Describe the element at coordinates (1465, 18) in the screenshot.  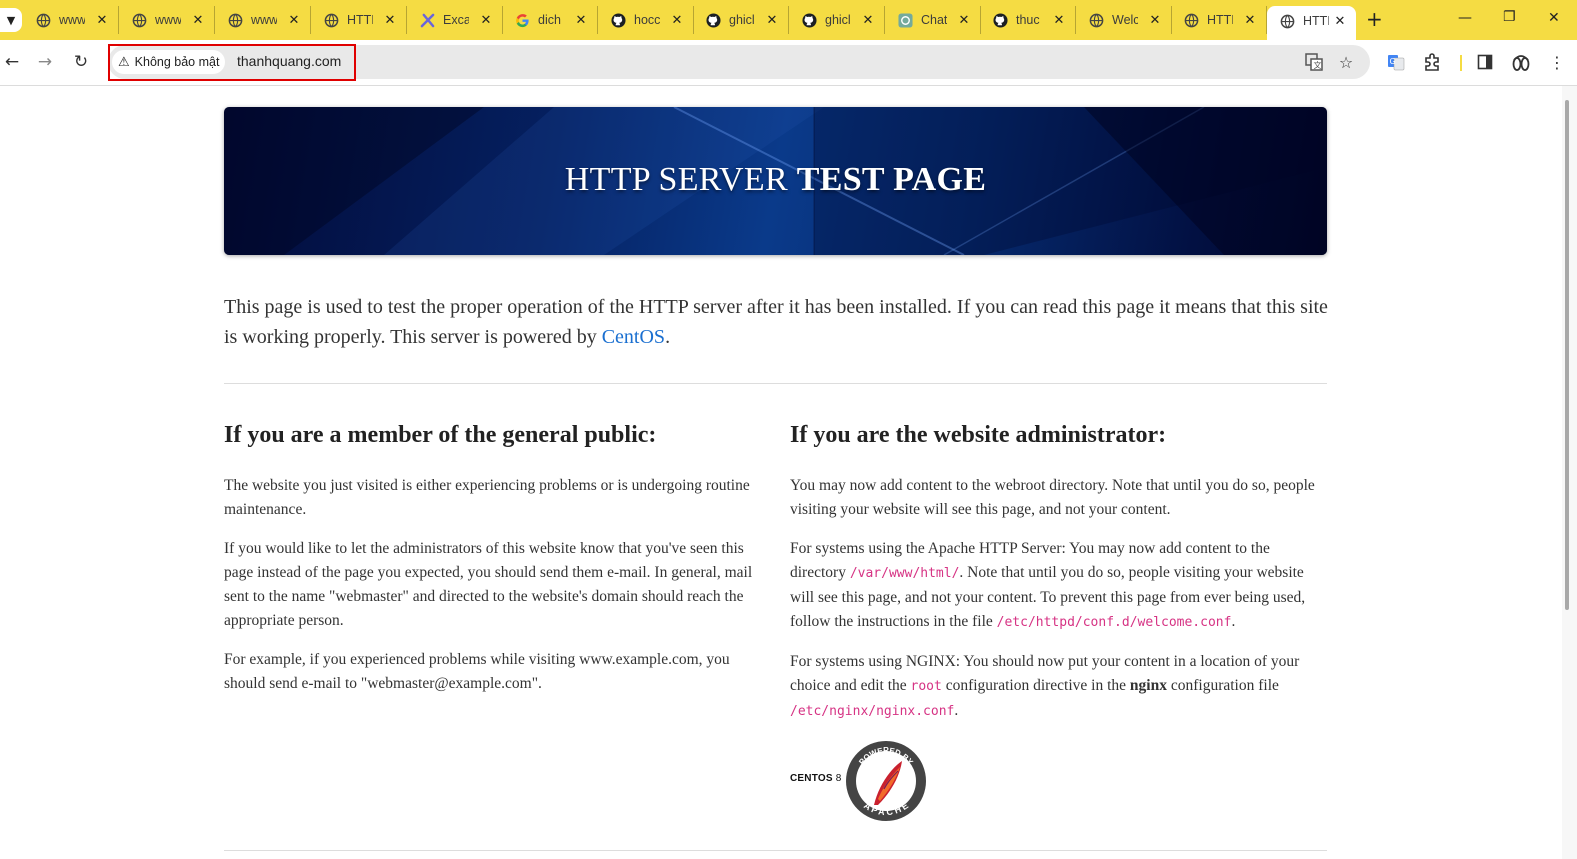
I see `minimize-icon: —` at that location.